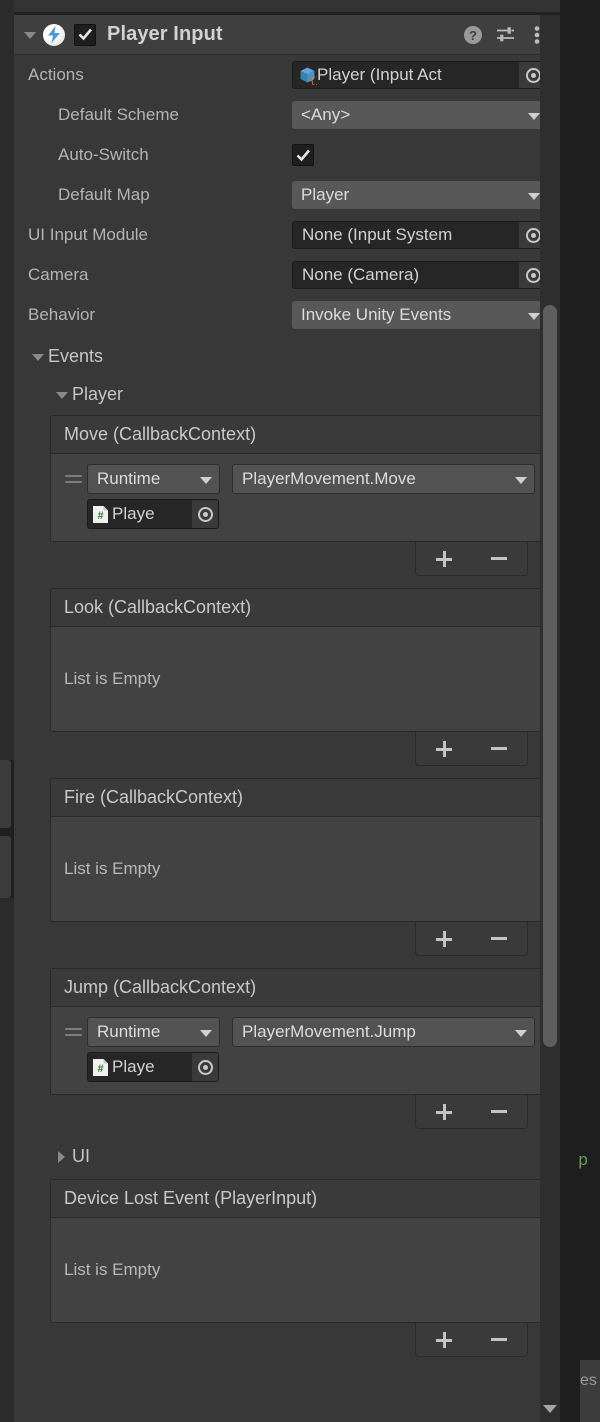 This screenshot has height=1422, width=600. I want to click on event-list-header: Move (CallbackContext), so click(298, 435).